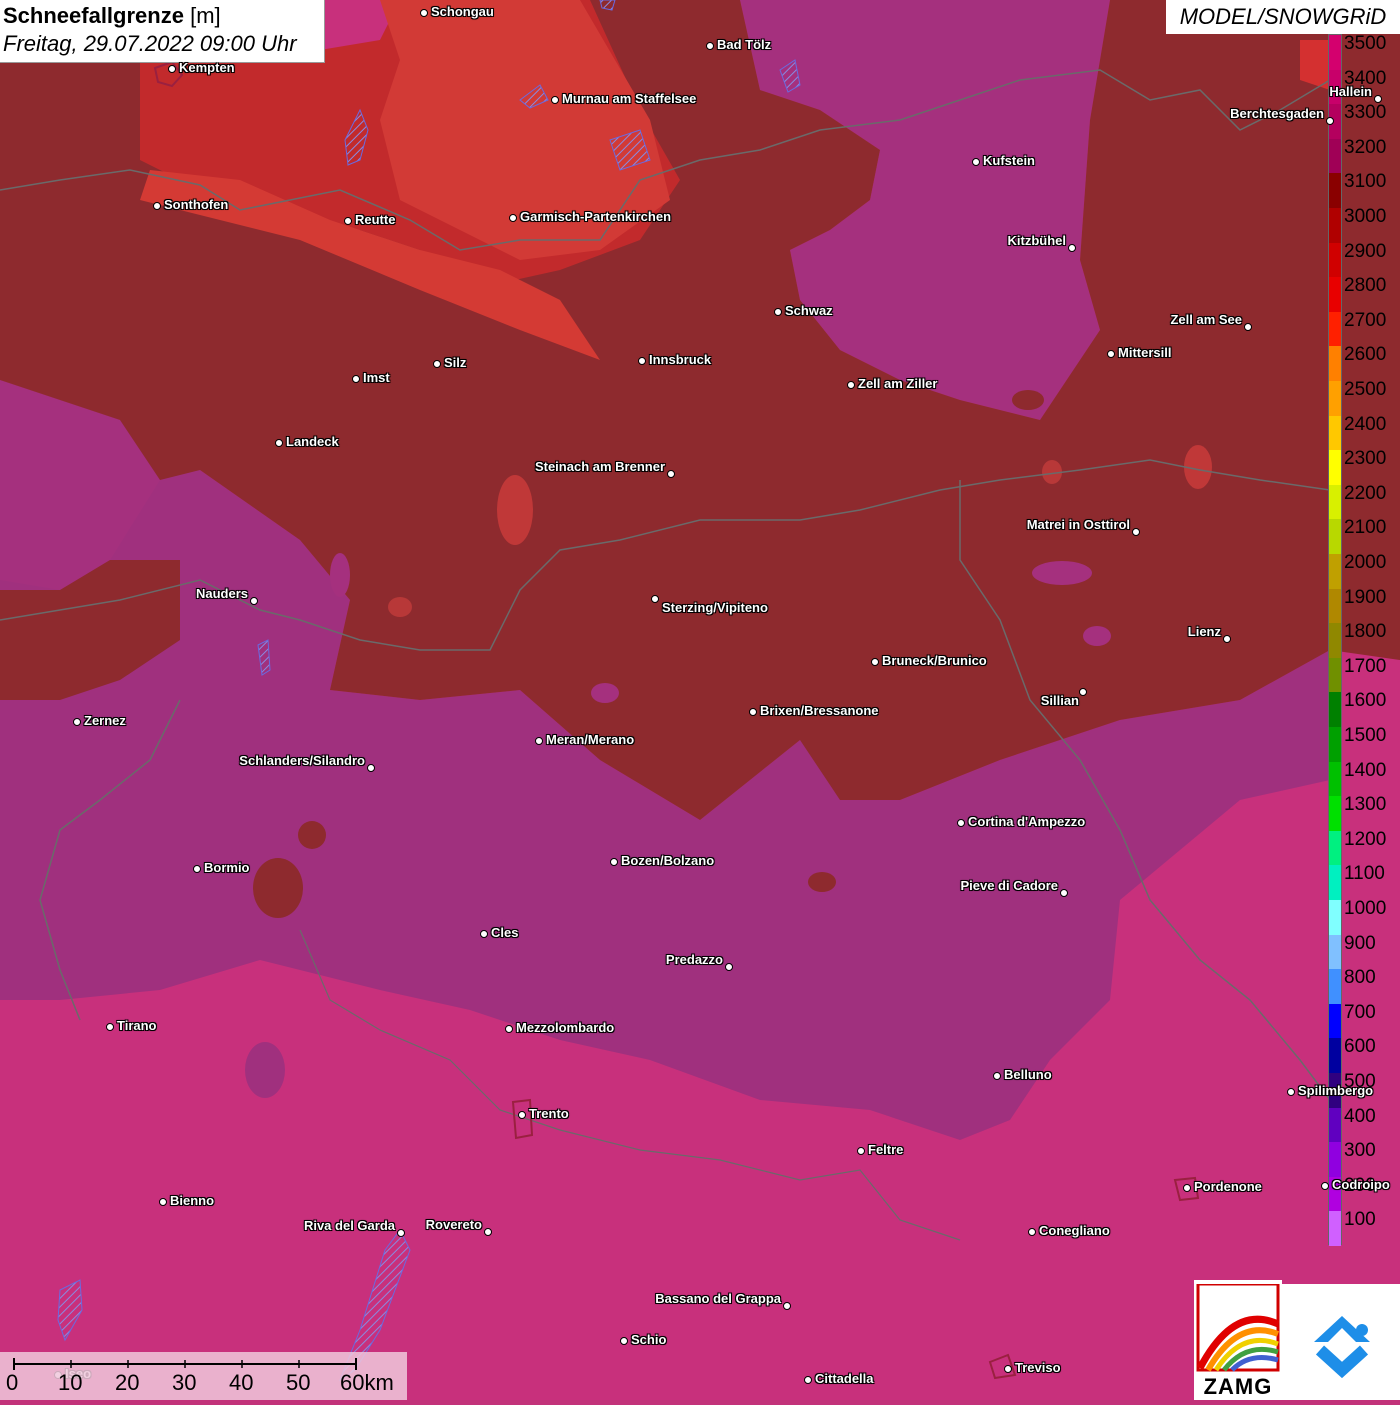  Describe the element at coordinates (227, 867) in the screenshot. I see `city-label: Bormio` at that location.